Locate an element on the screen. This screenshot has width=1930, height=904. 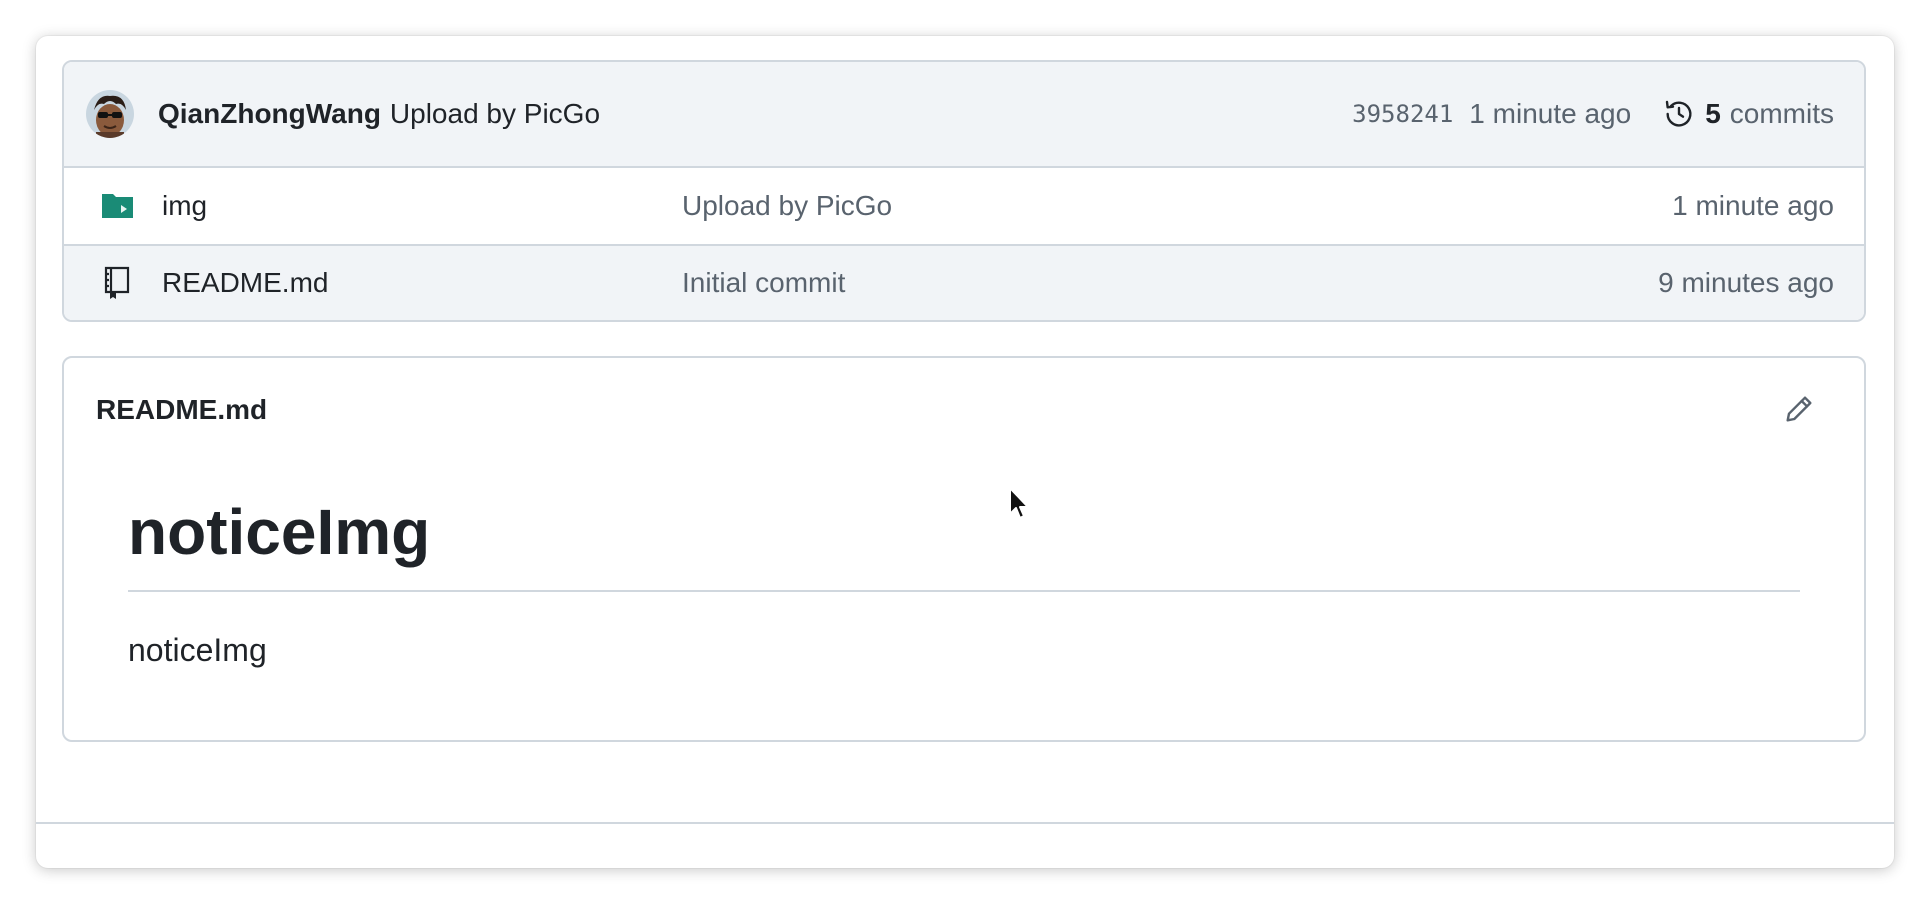
avatar is located at coordinates (110, 114).